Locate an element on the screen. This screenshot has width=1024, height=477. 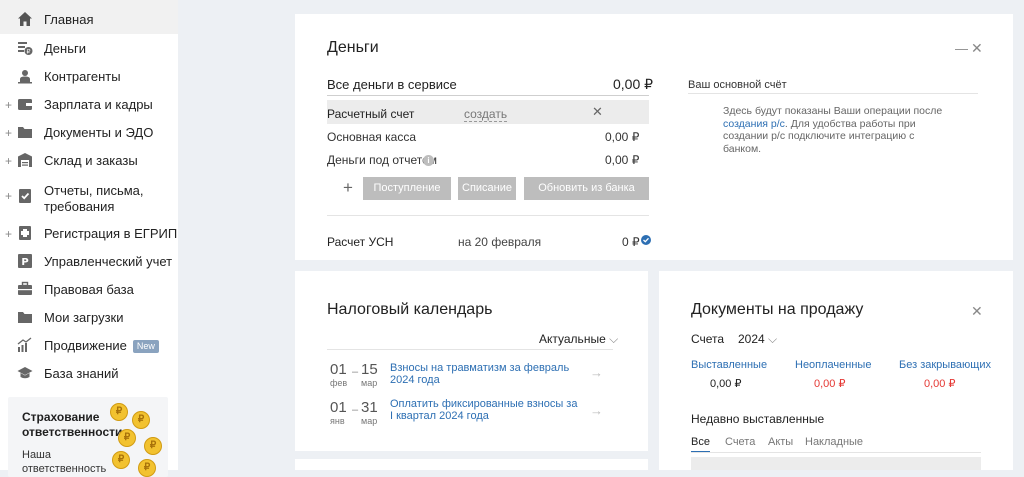
sidebar-item-label: Регистрация в ЕГРИП is located at coordinates (111, 233).